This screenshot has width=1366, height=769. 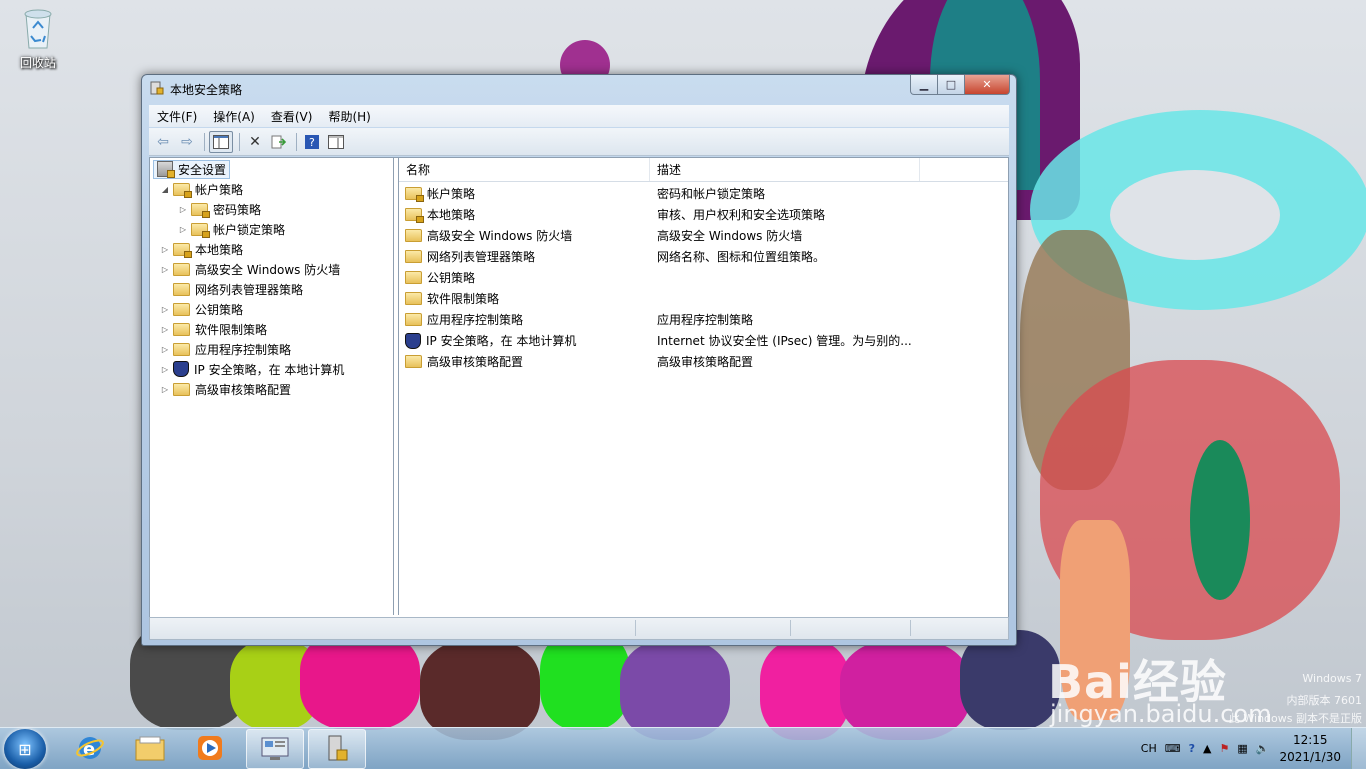 I want to click on list-item-name: 本地策略, so click(x=451, y=215).